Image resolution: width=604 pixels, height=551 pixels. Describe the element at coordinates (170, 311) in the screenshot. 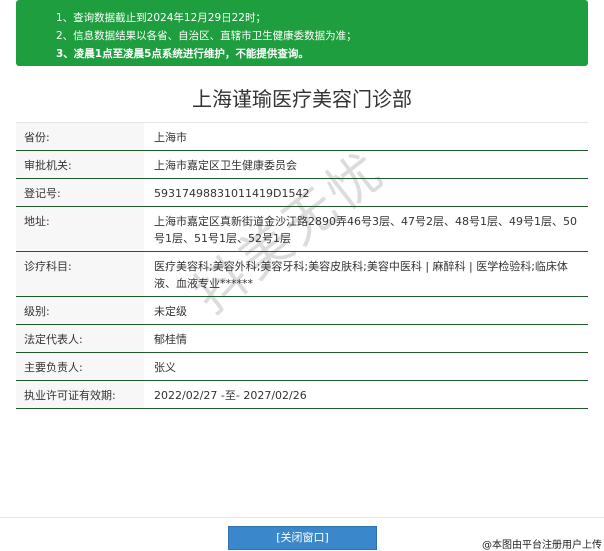

I see `row-value: 未定级` at that location.